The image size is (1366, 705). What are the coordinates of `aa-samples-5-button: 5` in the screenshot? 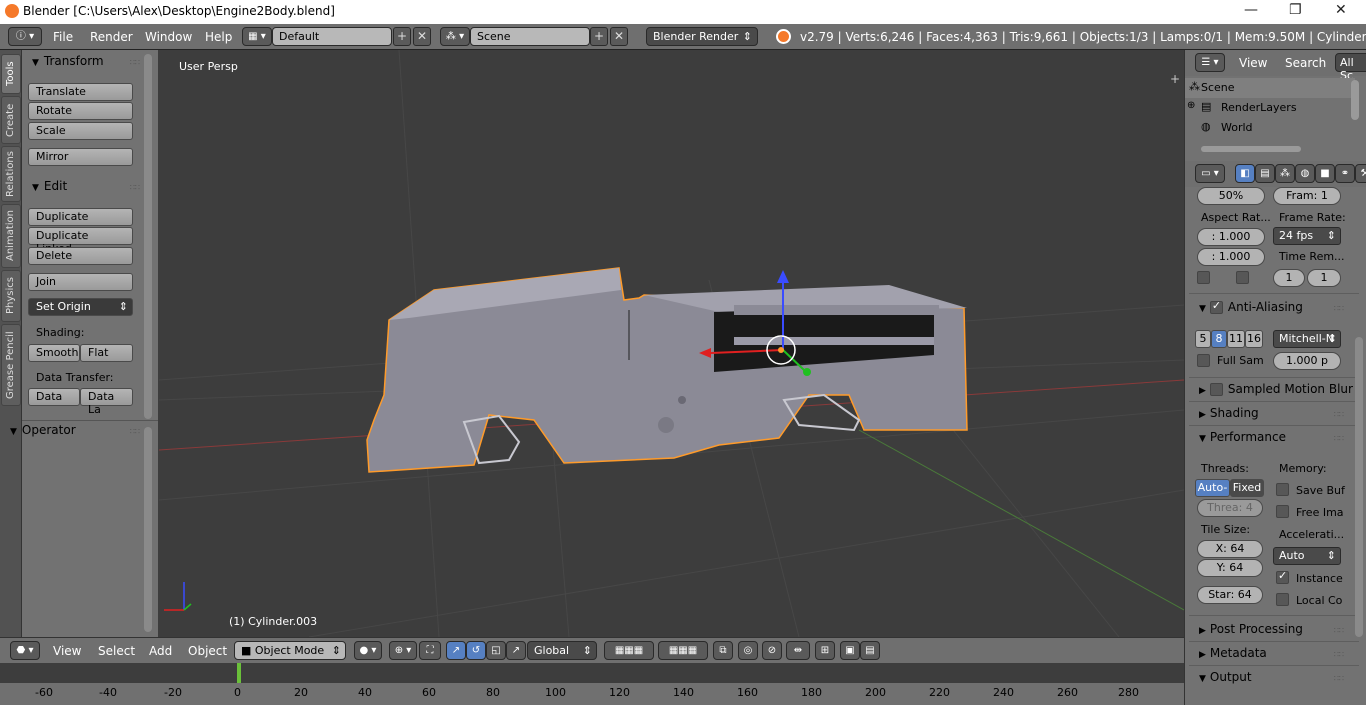 It's located at (1203, 339).